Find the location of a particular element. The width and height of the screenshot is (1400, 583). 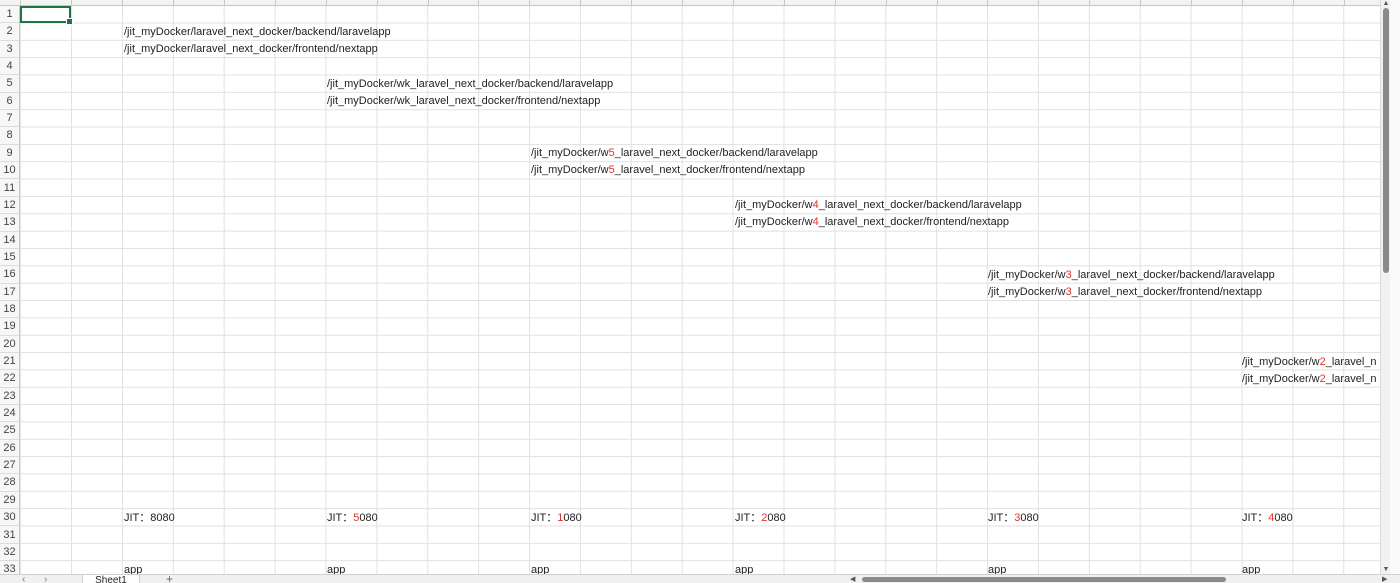

cell-port-s30: JIT：3080 is located at coordinates (1012, 518).